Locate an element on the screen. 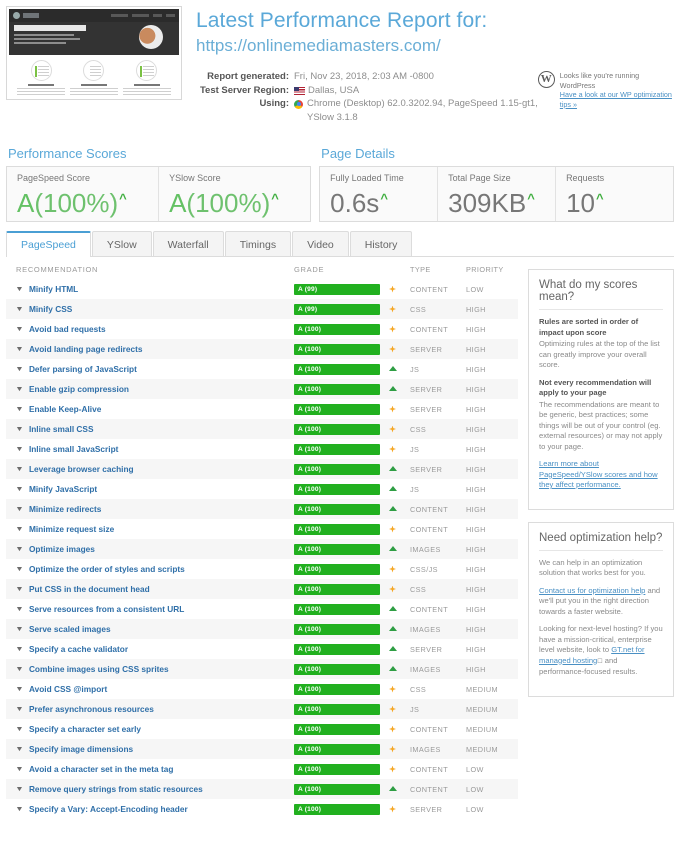 This screenshot has width=680, height=844. table-row: ▼ Avoid bad requests A (100) CONTENT HIGH is located at coordinates (262, 329).